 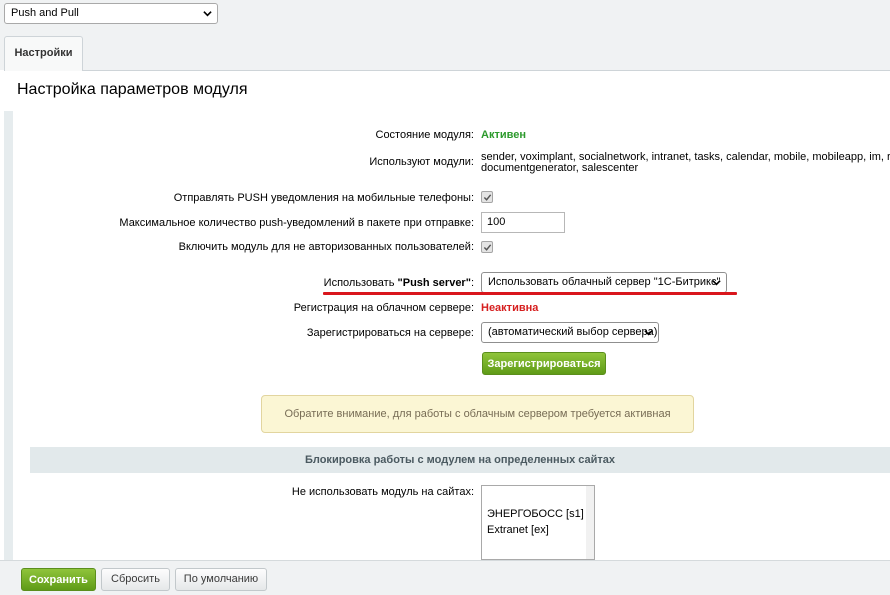 I want to click on register-server-select: (автоматический выбор сервера), so click(x=570, y=332).